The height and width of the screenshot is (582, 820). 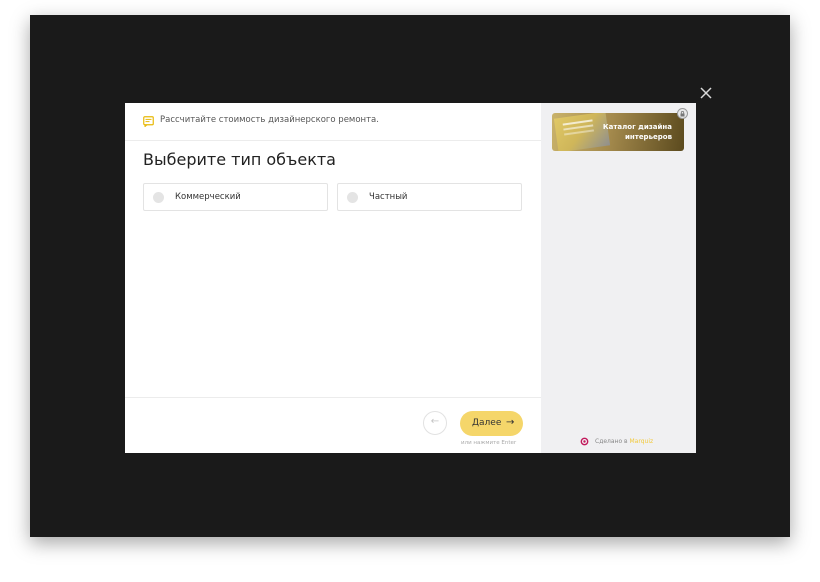 I want to click on question-title: Выберите тип объекта, so click(x=239, y=159).